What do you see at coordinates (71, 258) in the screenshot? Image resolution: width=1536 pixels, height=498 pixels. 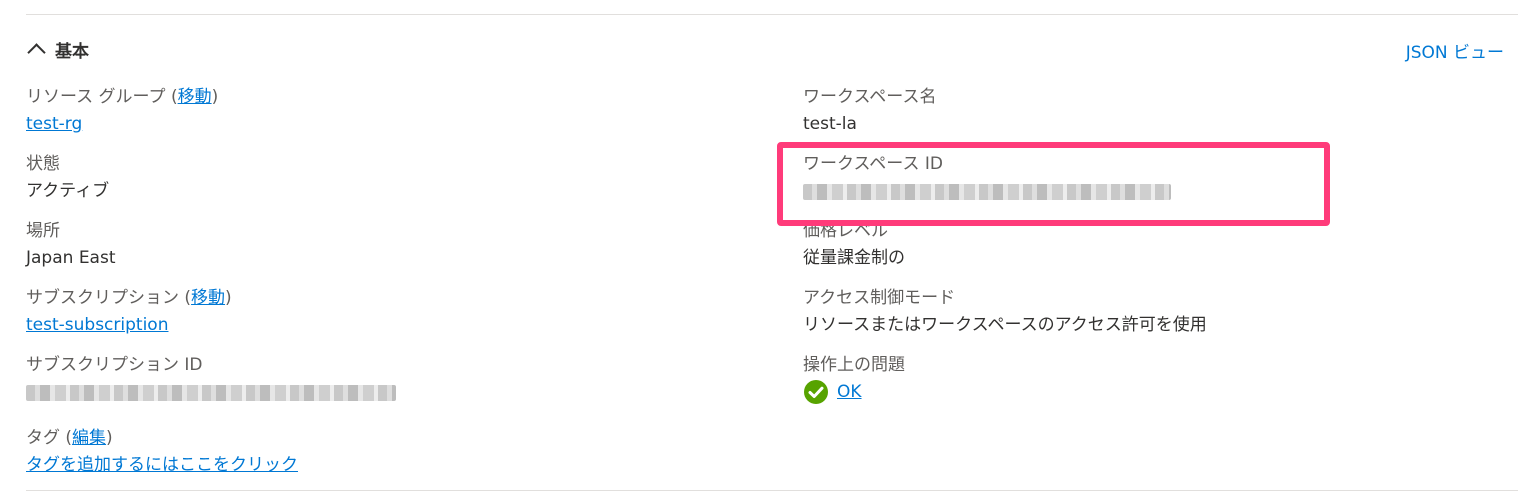 I see `location-value: Japan East` at bounding box center [71, 258].